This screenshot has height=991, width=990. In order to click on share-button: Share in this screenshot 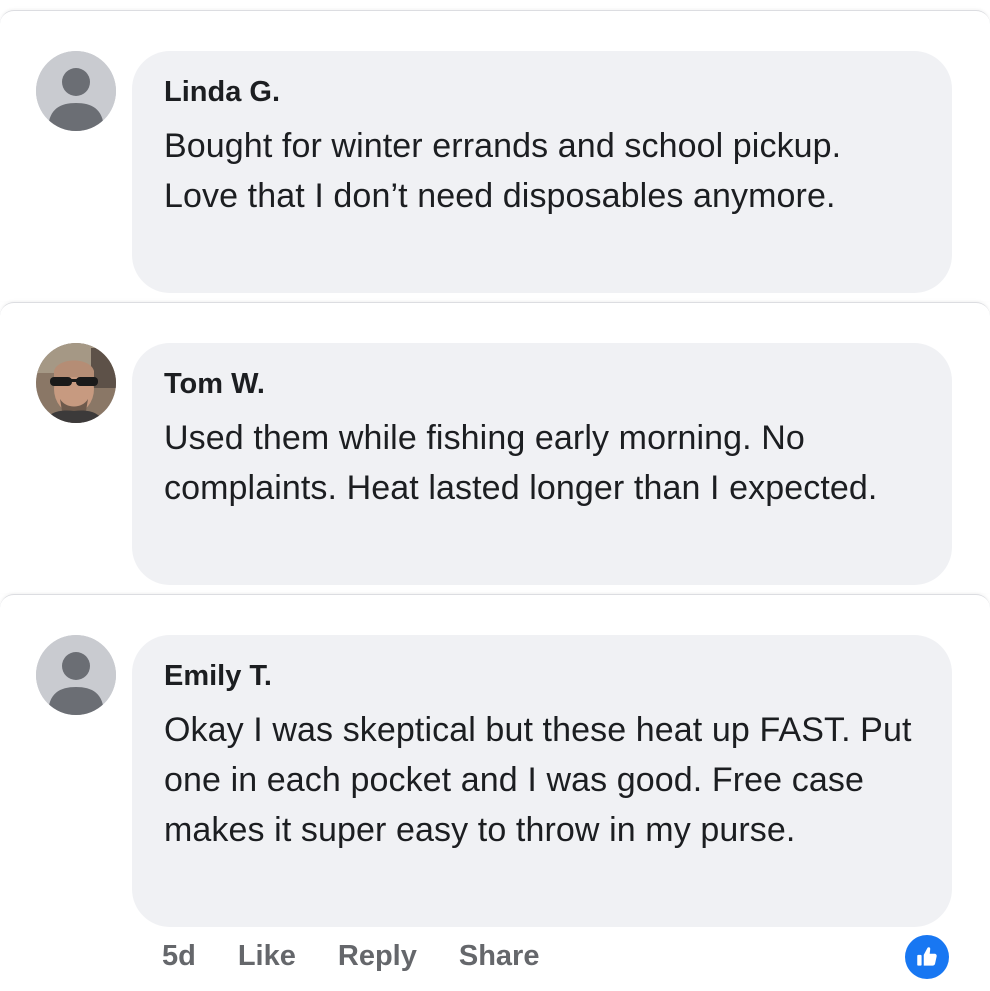, I will do `click(499, 956)`.